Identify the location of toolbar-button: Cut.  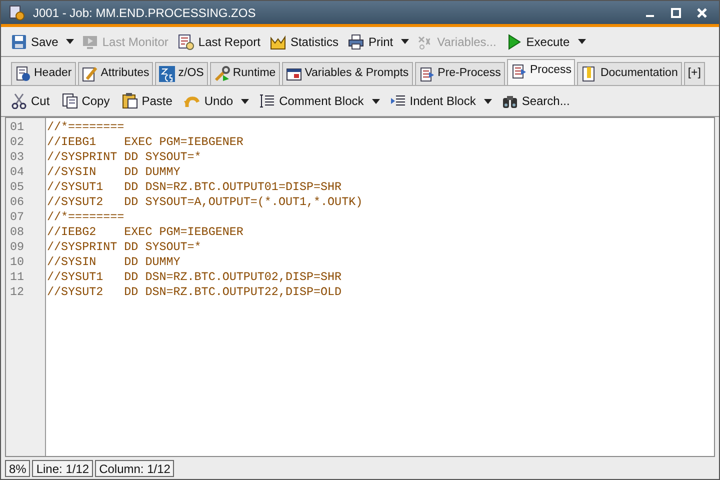
(30, 101).